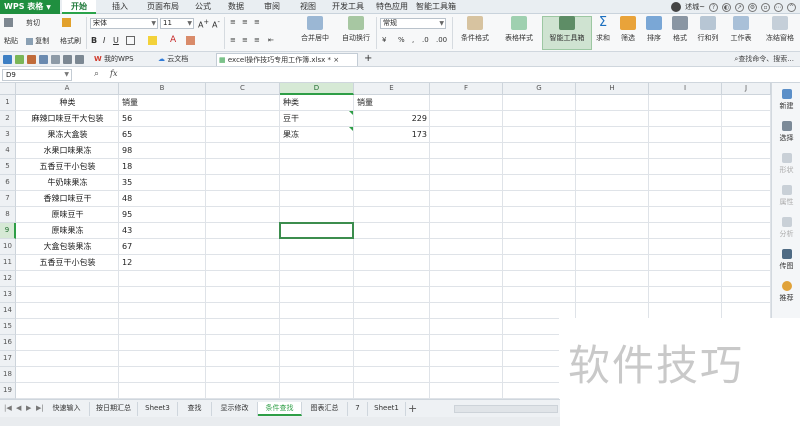 This screenshot has height=426, width=800. I want to click on align-left-button: ≡, so click(233, 40).